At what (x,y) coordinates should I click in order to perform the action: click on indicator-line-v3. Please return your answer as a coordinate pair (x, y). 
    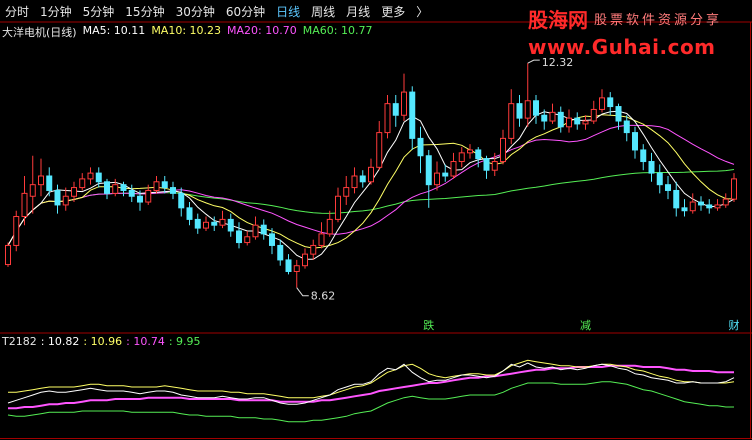
    Looking at the image, I should click on (371, 387).